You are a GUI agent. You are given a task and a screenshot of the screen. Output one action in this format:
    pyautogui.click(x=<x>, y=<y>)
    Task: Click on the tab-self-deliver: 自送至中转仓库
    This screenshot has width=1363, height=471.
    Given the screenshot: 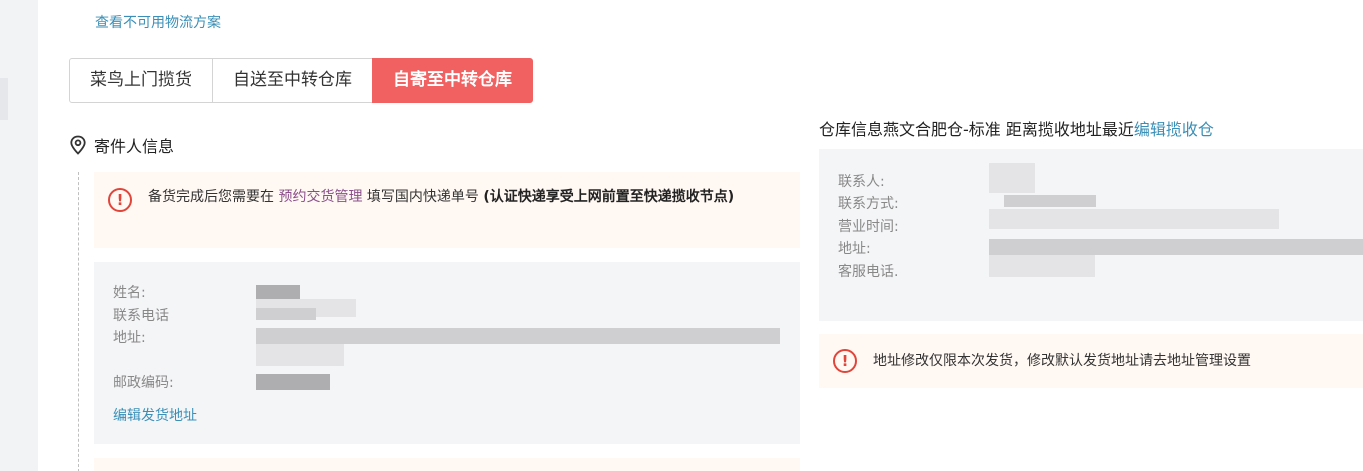 What is the action you would take?
    pyautogui.click(x=292, y=80)
    